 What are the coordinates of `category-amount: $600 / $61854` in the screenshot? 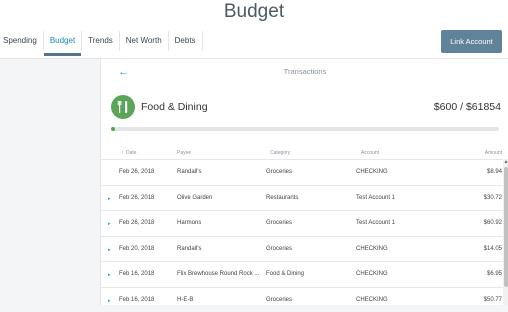 It's located at (467, 107).